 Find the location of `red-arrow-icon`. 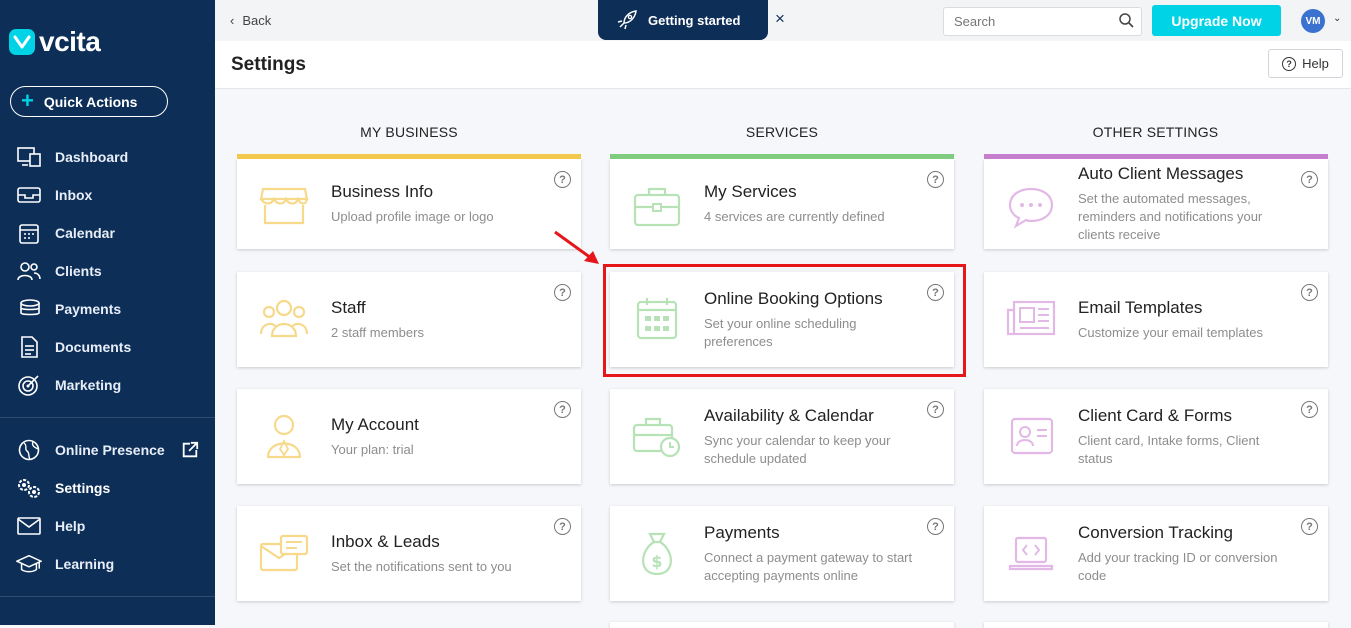

red-arrow-icon is located at coordinates (576, 247).